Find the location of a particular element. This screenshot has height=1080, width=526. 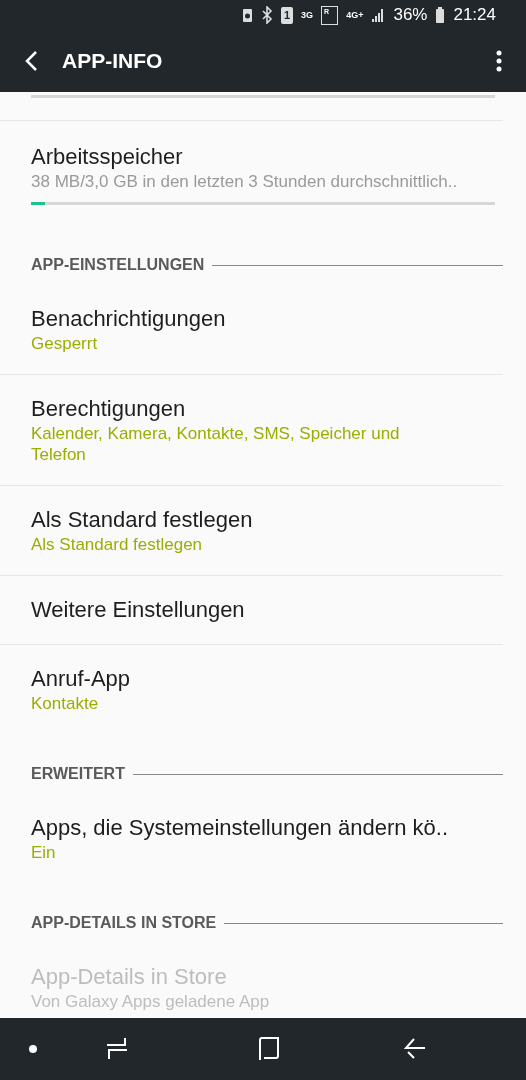

setting-title: Arbeitsspeicher is located at coordinates (107, 157).